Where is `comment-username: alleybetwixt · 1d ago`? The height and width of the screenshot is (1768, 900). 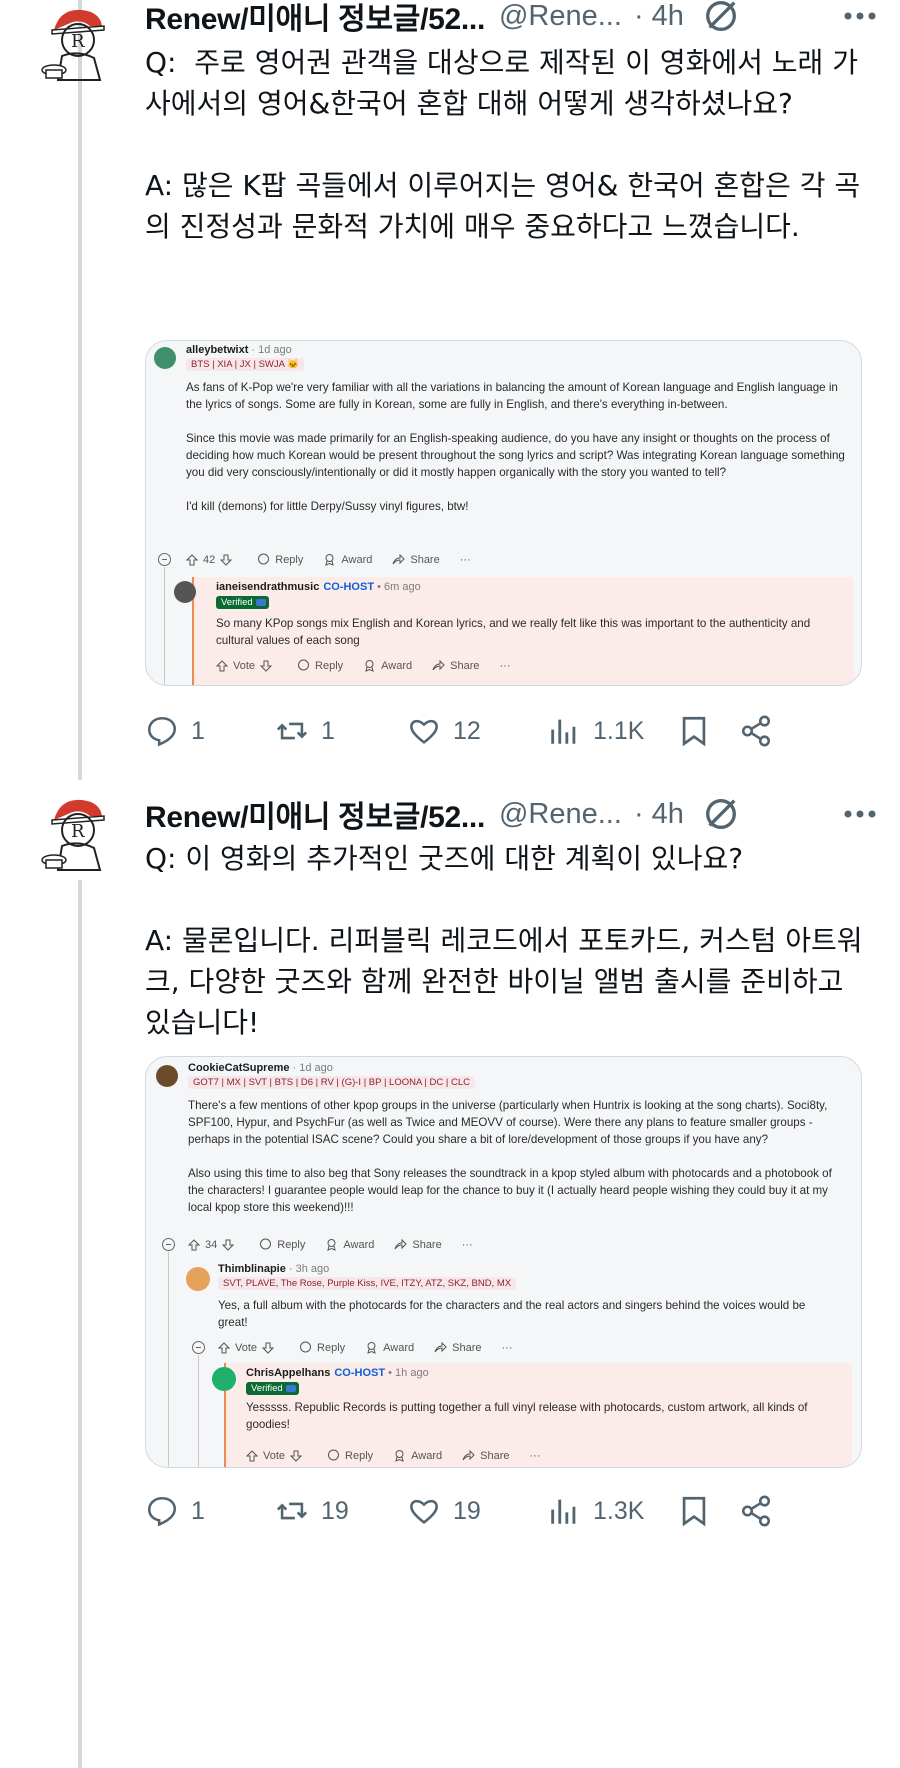 comment-username: alleybetwixt · 1d ago is located at coordinates (239, 350).